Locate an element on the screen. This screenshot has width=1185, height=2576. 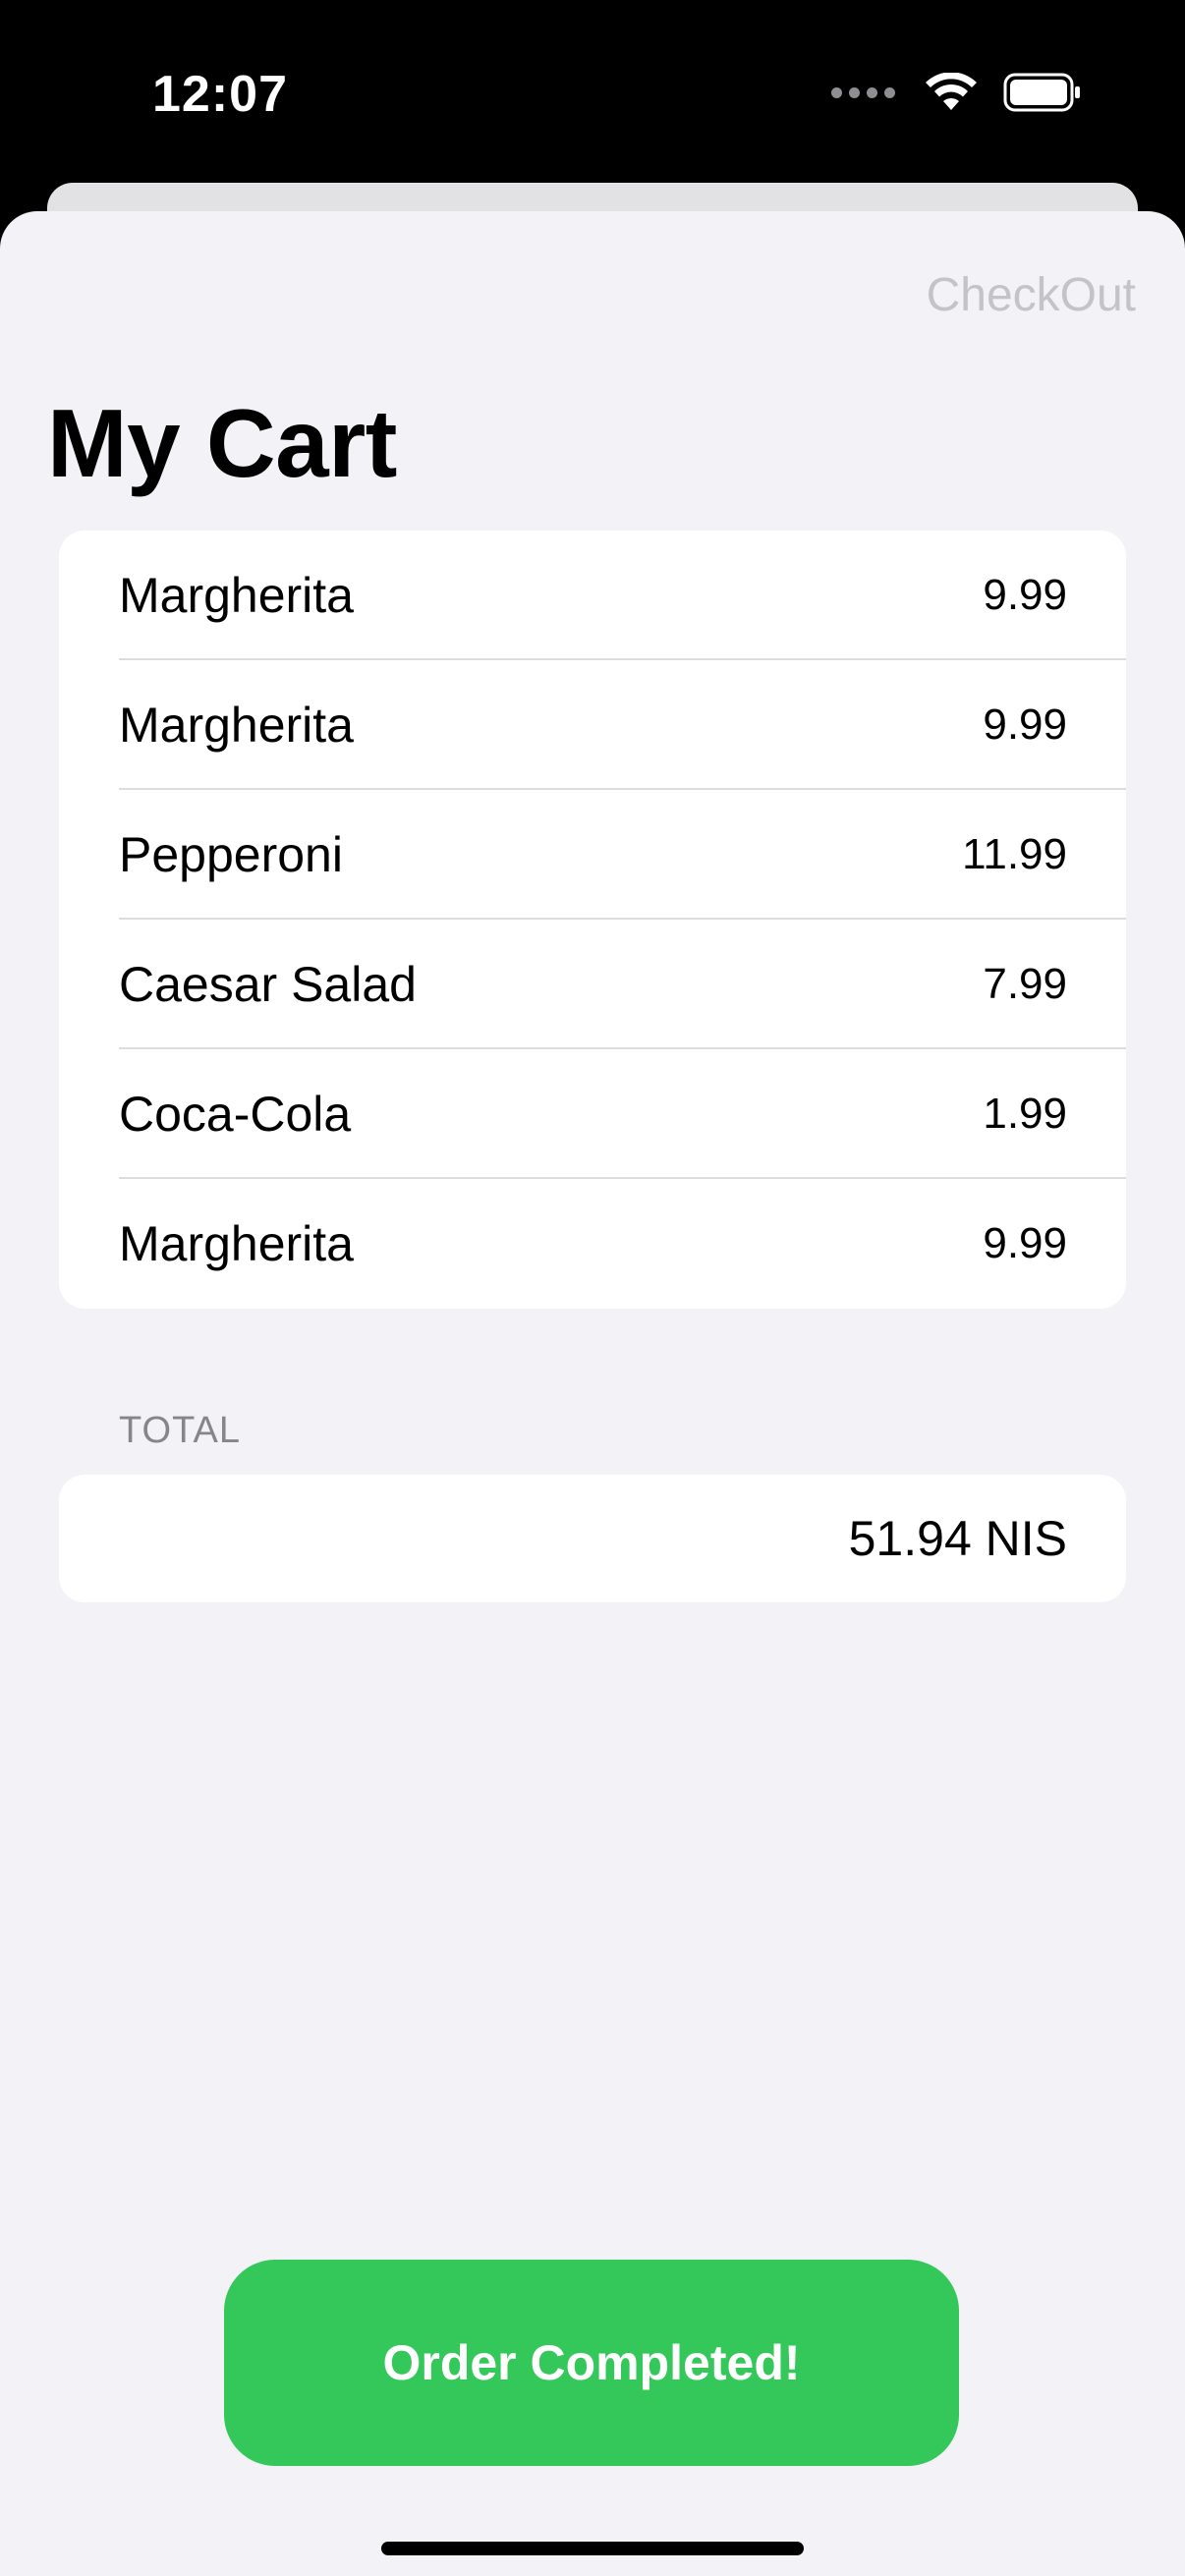
order-completed-button: Order Completed! is located at coordinates (592, 2363).